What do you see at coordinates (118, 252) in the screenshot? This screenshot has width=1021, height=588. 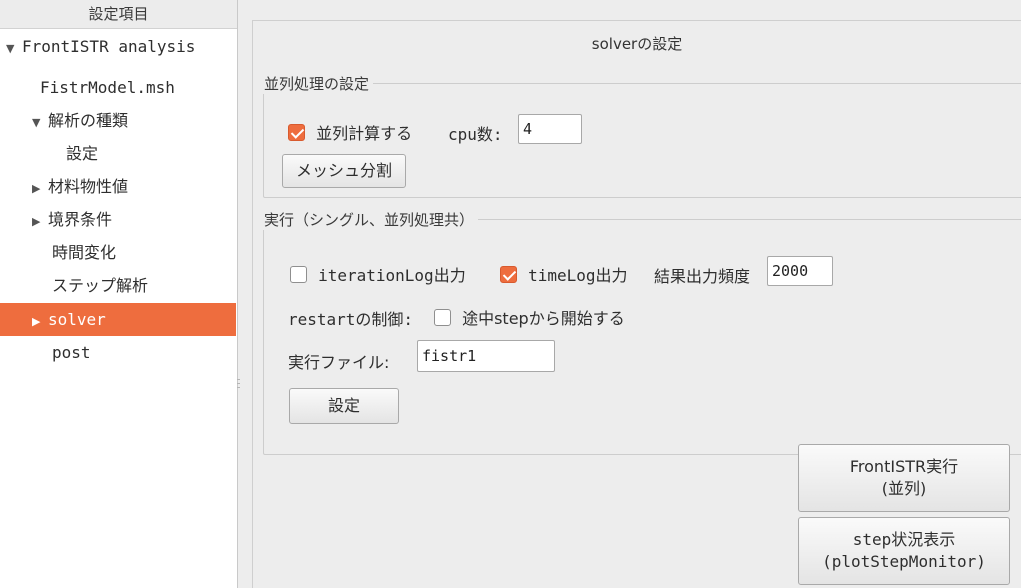 I see `tree-item-time-change: 時間変化` at bounding box center [118, 252].